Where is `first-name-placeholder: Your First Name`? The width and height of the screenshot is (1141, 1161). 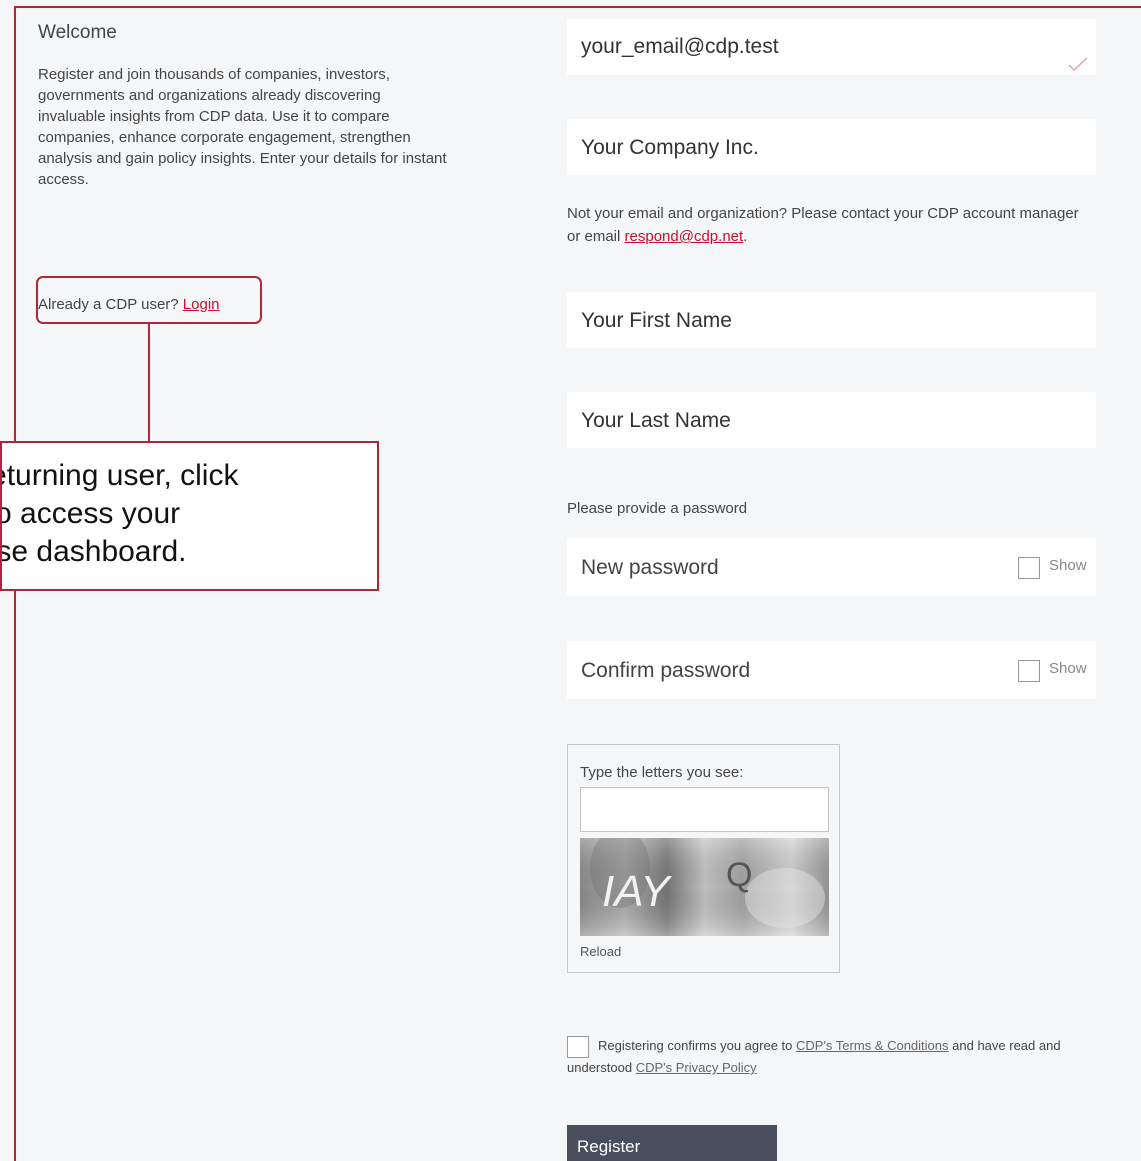
first-name-placeholder: Your First Name is located at coordinates (656, 320).